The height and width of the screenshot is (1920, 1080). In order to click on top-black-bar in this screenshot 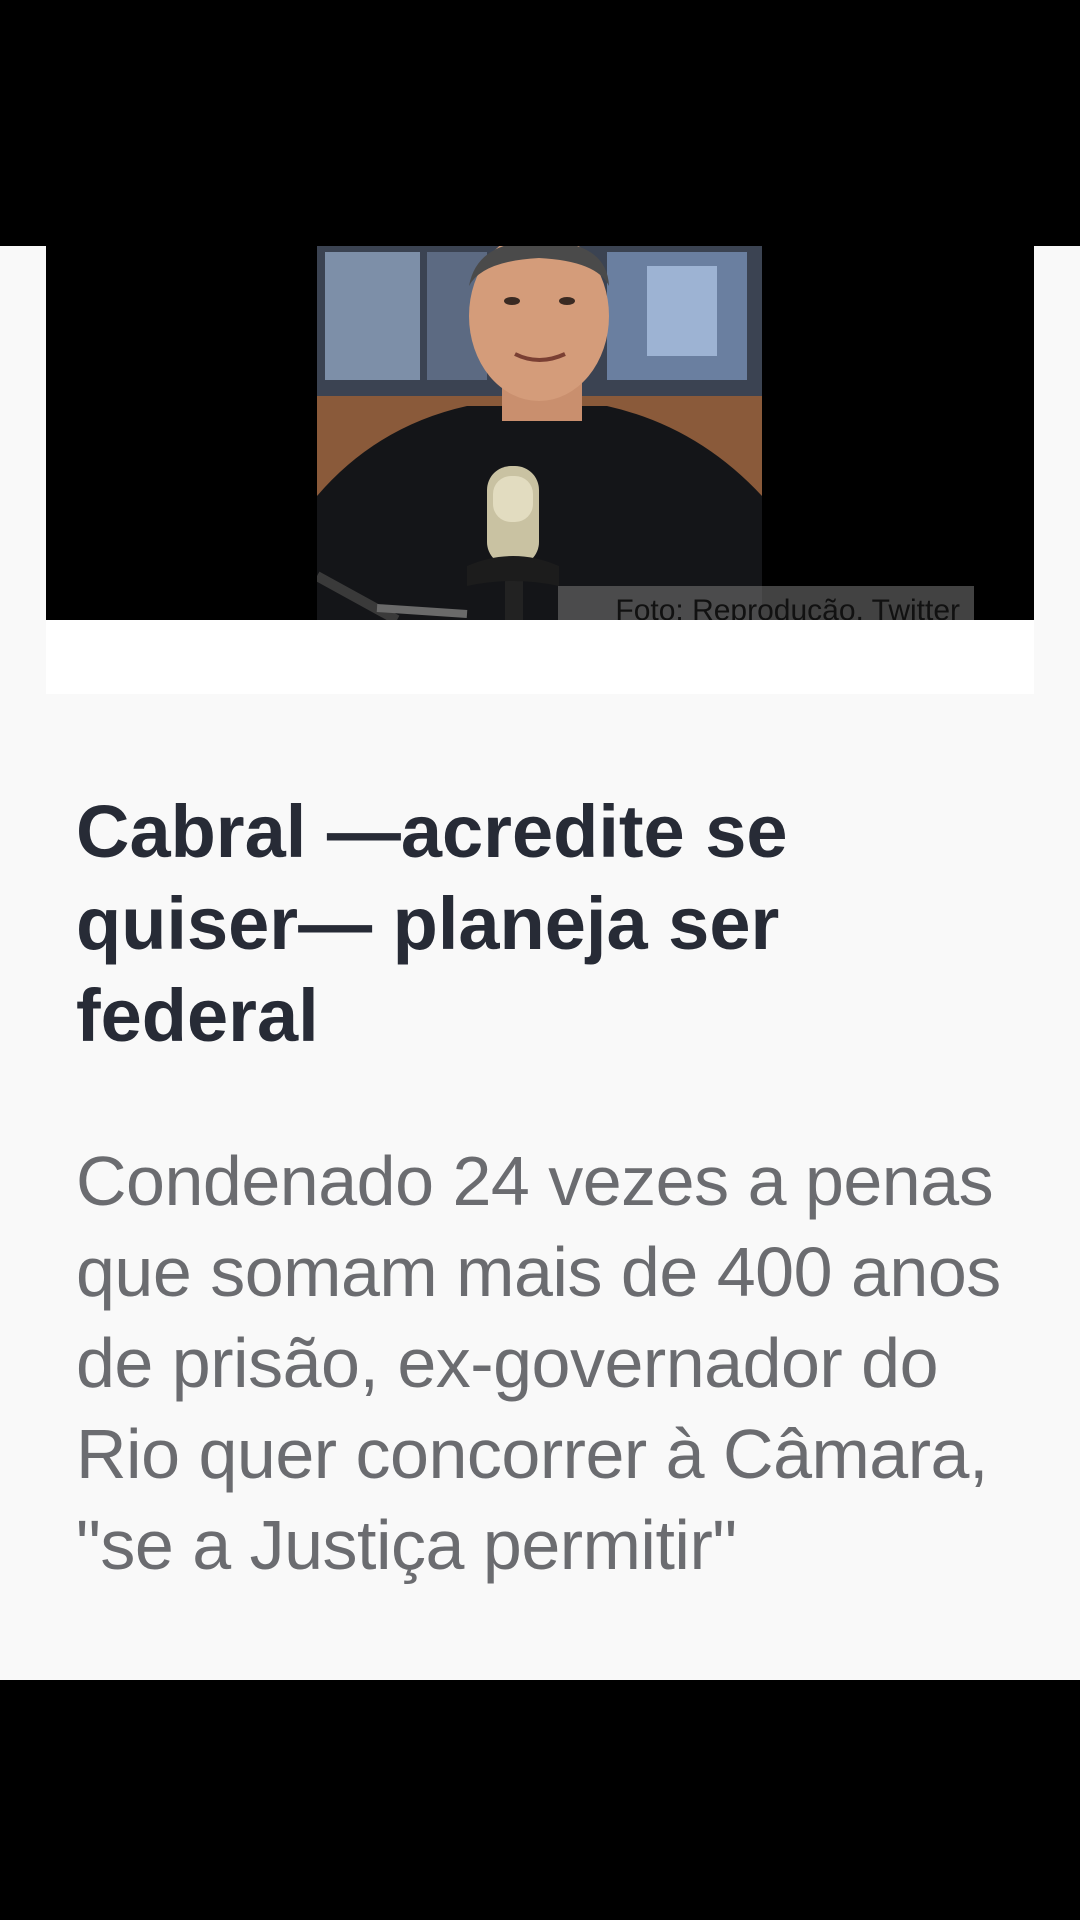, I will do `click(540, 123)`.